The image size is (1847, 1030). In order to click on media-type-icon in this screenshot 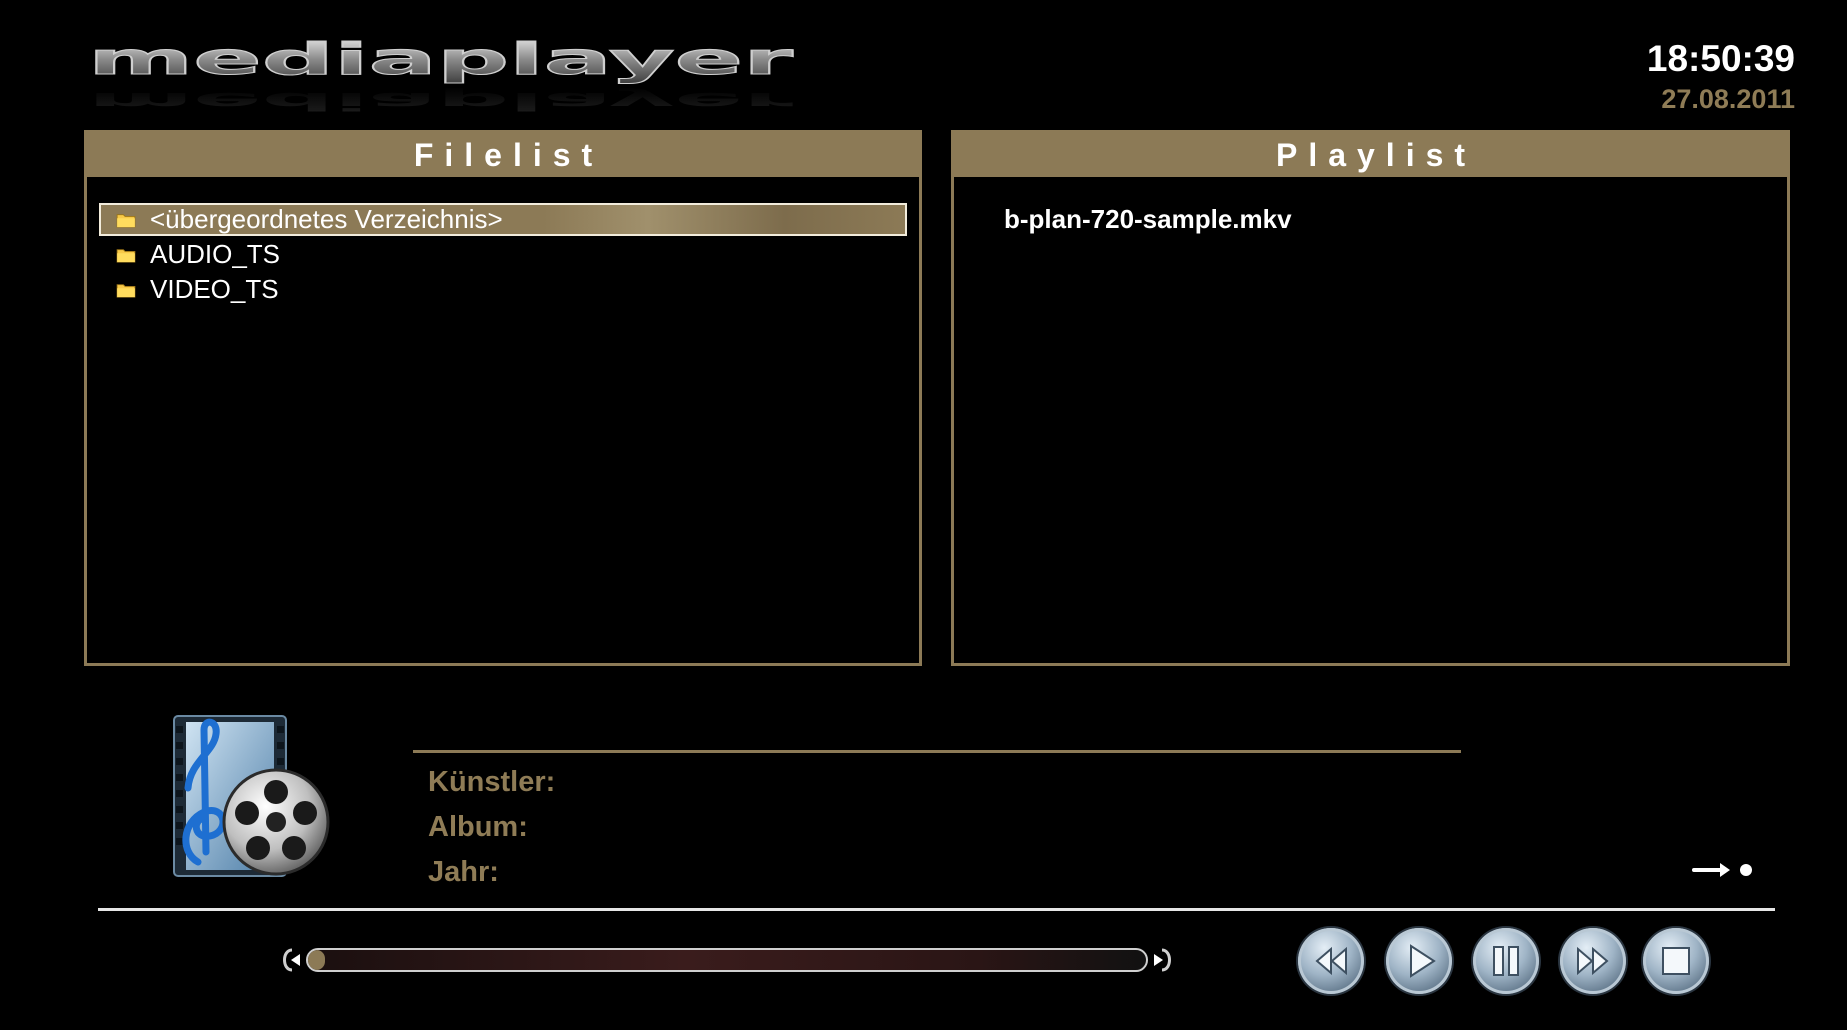, I will do `click(252, 799)`.